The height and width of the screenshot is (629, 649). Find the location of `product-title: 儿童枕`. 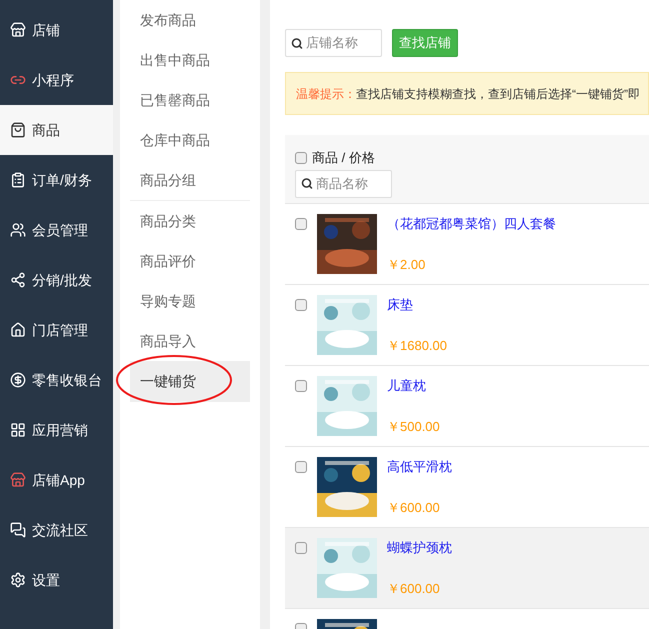

product-title: 儿童枕 is located at coordinates (413, 386).